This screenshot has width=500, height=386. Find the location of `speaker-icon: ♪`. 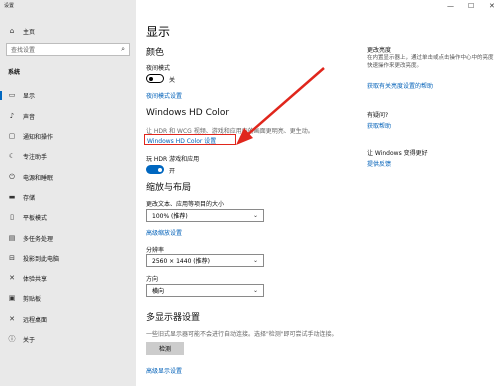

speaker-icon: ♪ is located at coordinates (12, 116).